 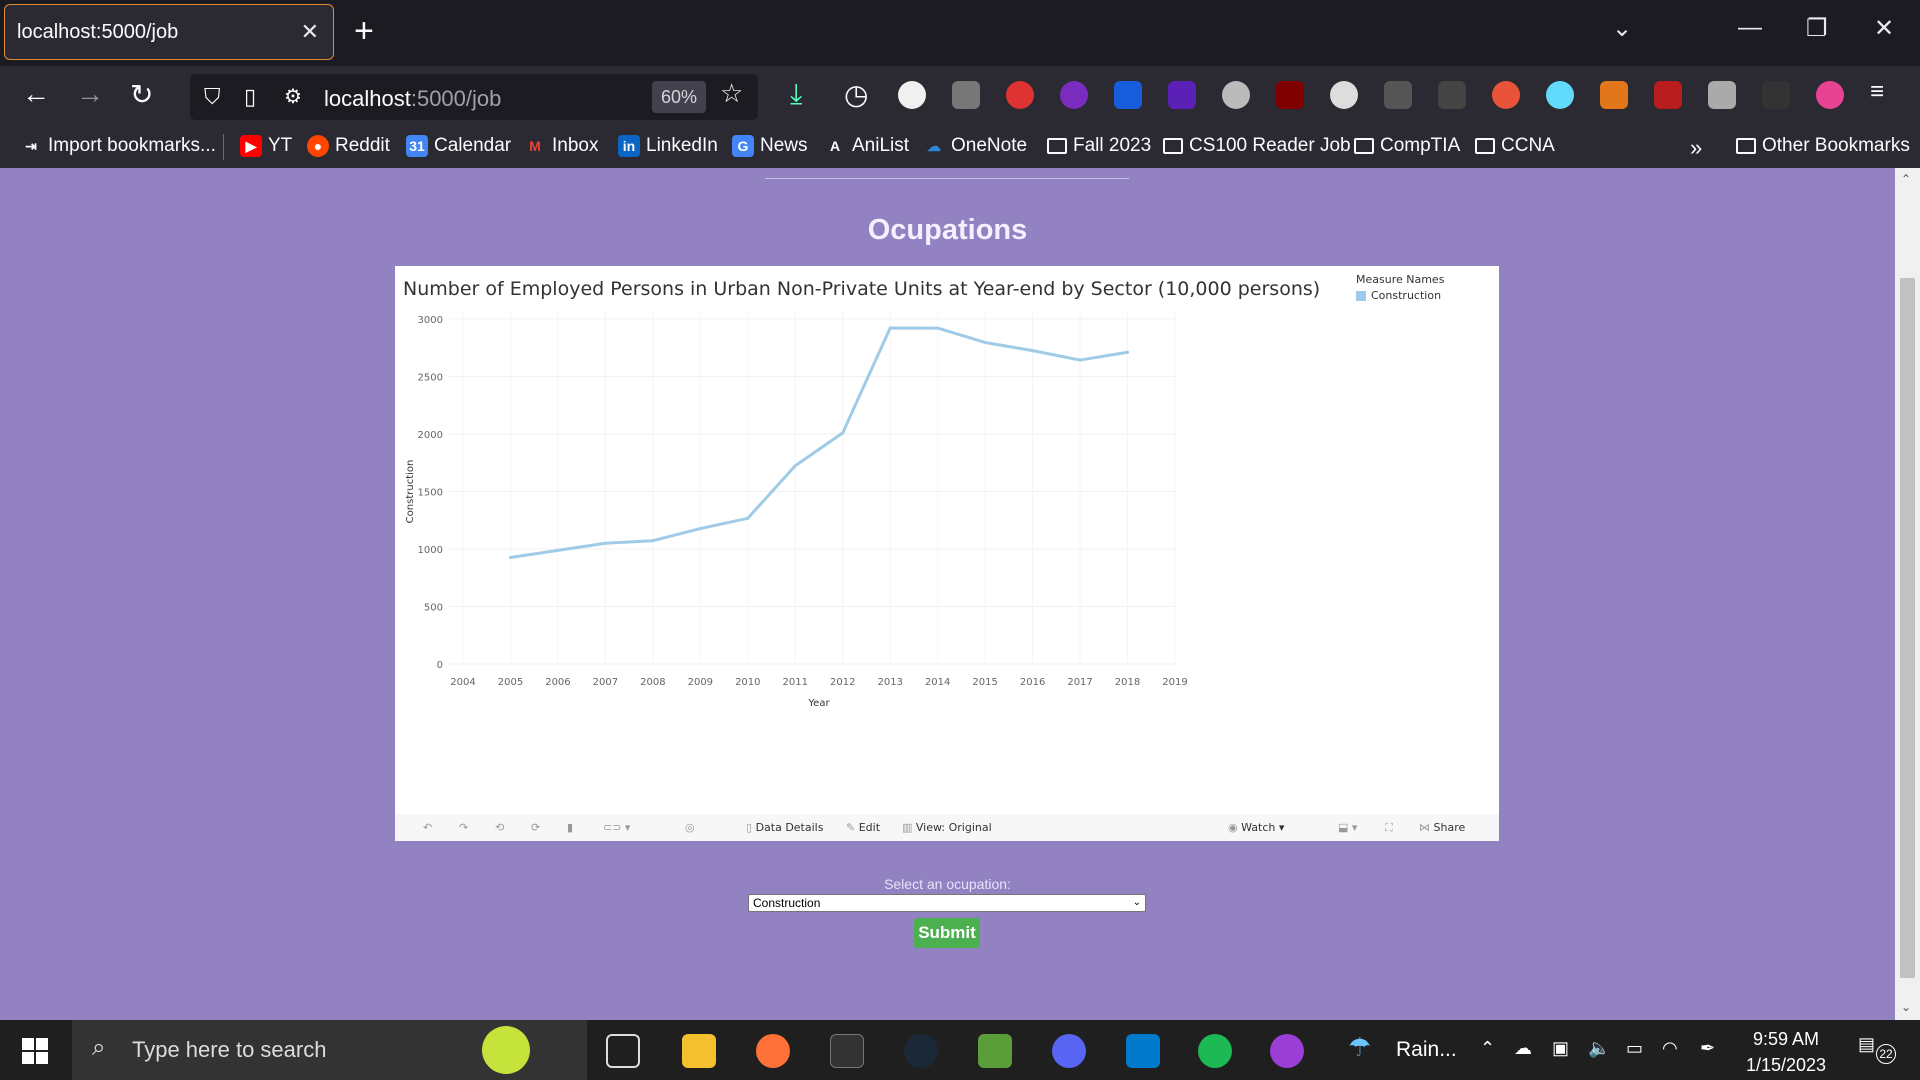 What do you see at coordinates (784, 827) in the screenshot?
I see `data-details-button: ▯ Data Details` at bounding box center [784, 827].